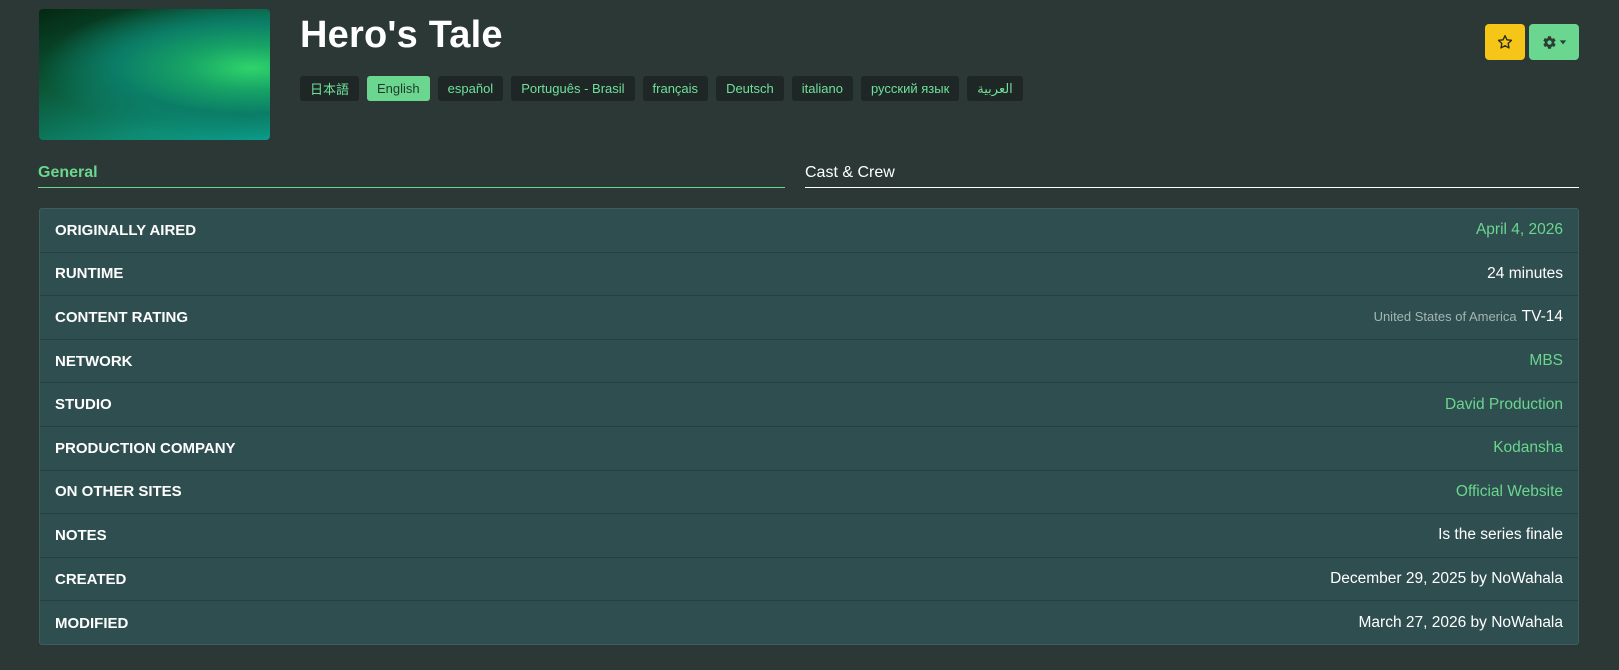 This screenshot has width=1619, height=670. I want to click on modified-value: March 27, 2026 by NoWahala, so click(1460, 623).